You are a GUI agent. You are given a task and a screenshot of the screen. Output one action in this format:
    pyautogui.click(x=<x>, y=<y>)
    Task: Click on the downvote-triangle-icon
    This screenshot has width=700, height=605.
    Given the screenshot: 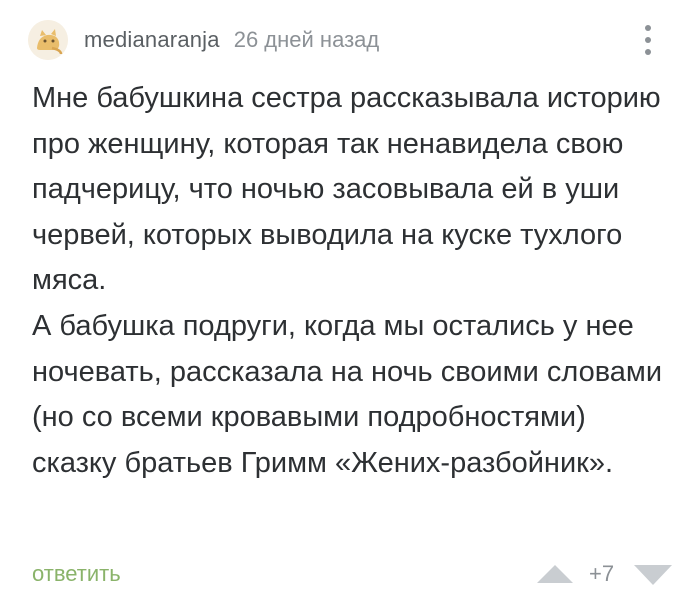 What is the action you would take?
    pyautogui.click(x=653, y=575)
    